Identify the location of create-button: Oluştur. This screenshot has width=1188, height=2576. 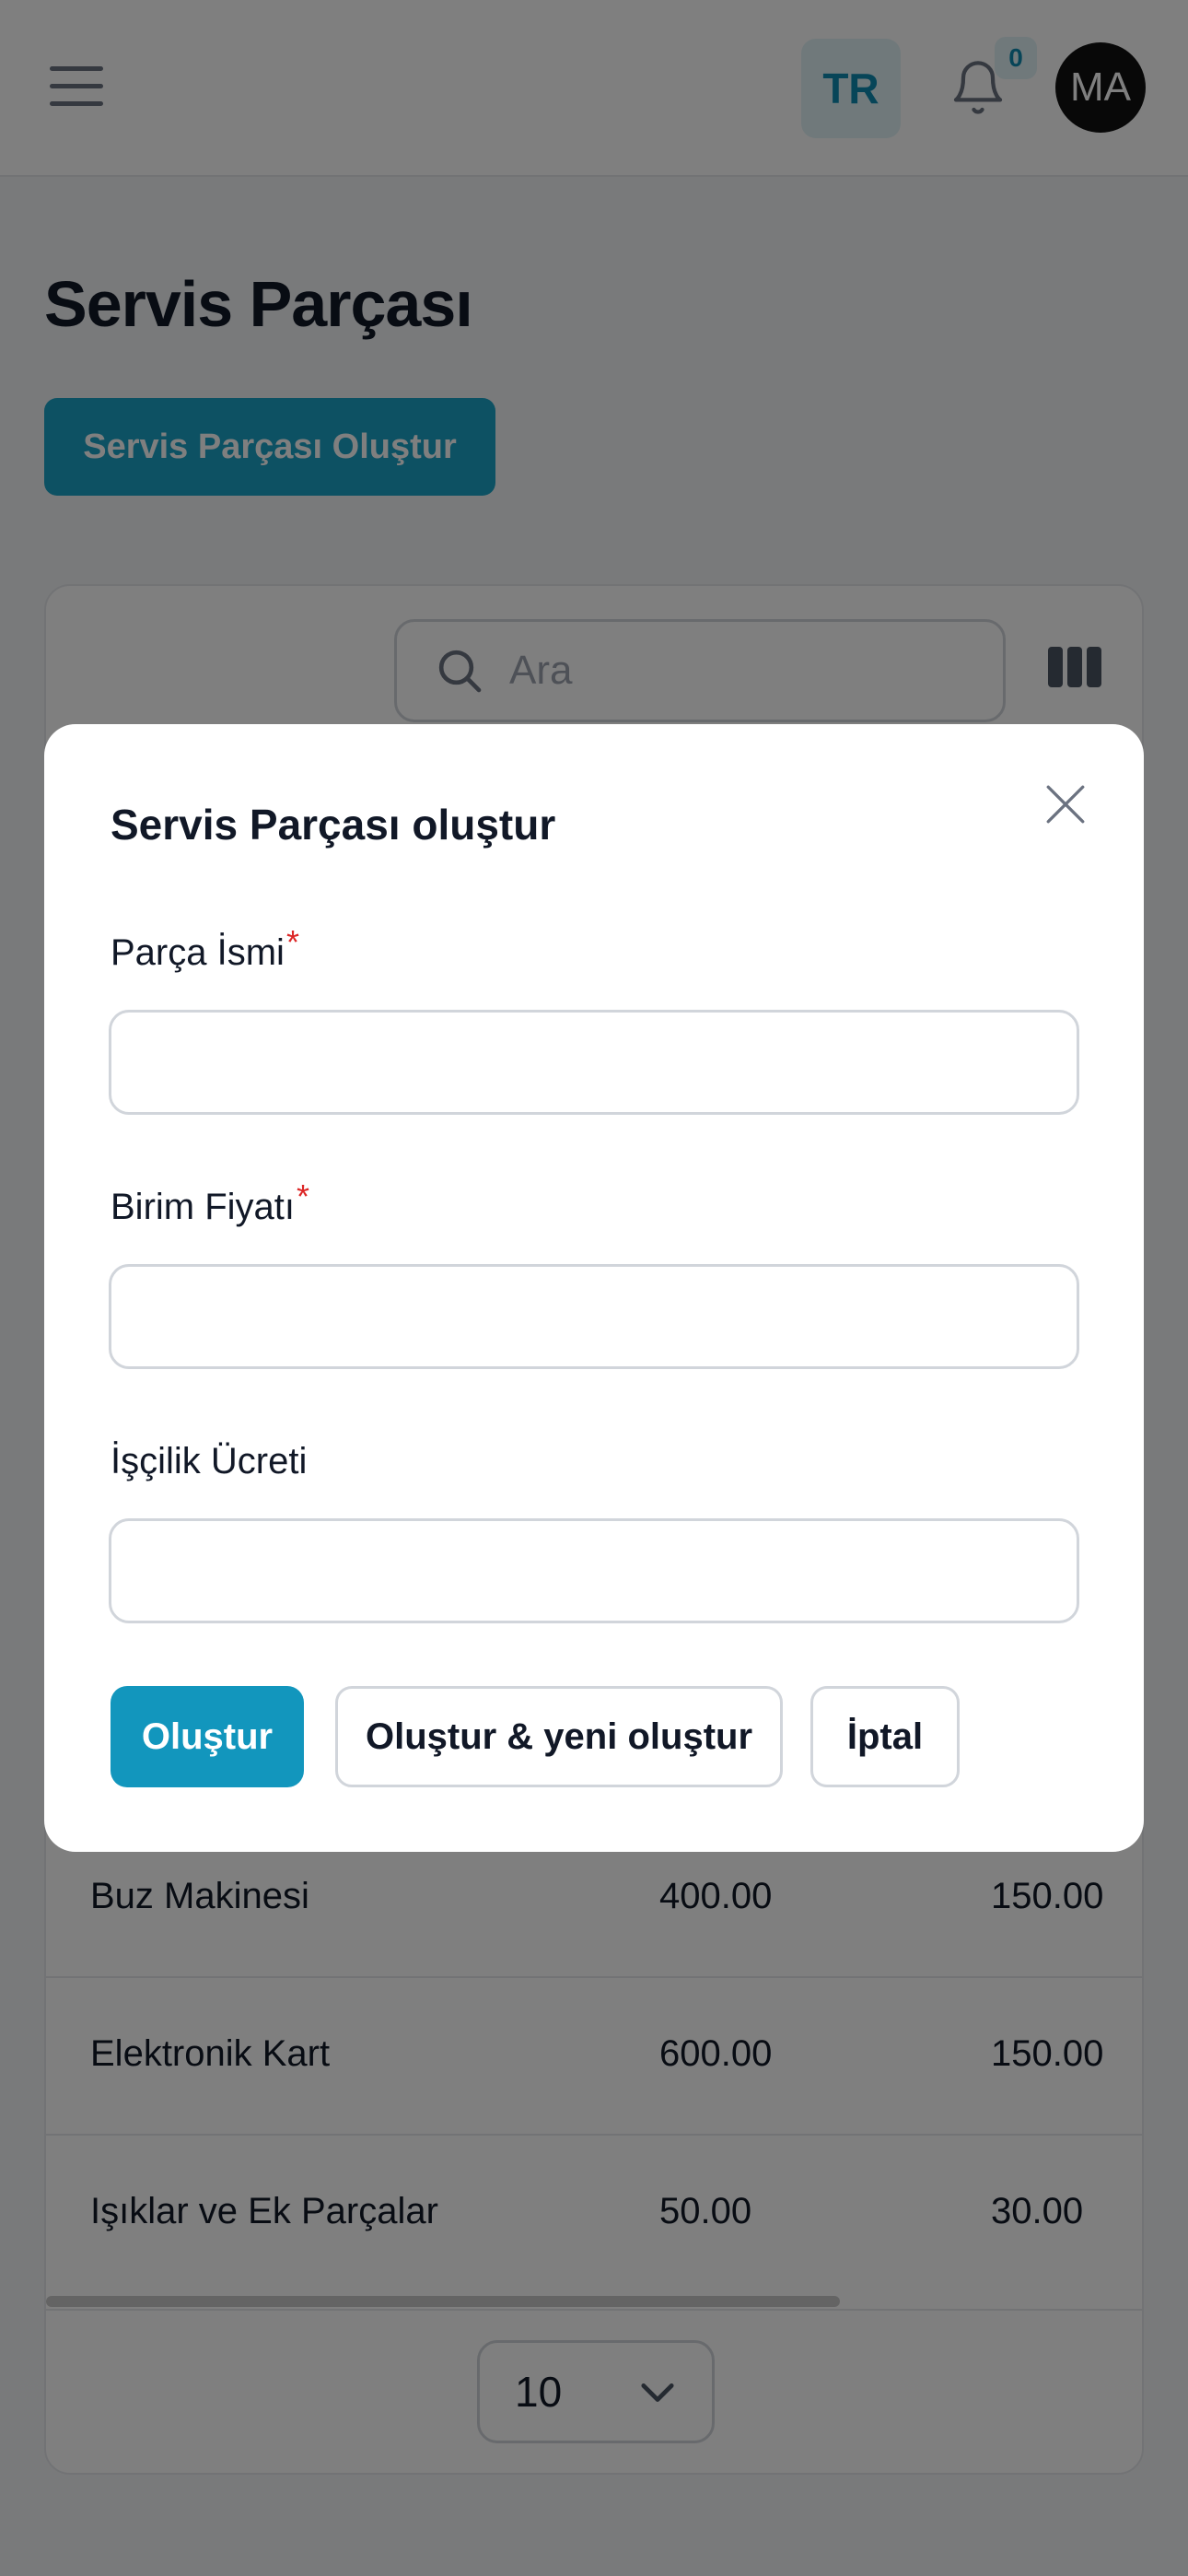
(207, 1736).